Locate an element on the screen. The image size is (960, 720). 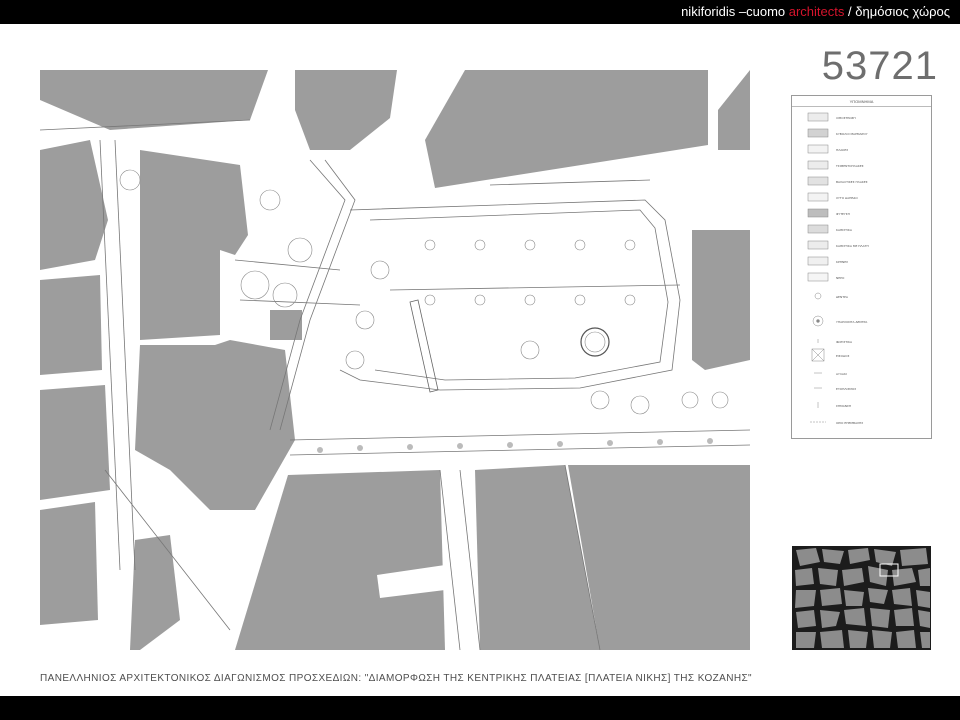
legend-label: ΕΙΣΟΔΟΣ is located at coordinates (842, 356).